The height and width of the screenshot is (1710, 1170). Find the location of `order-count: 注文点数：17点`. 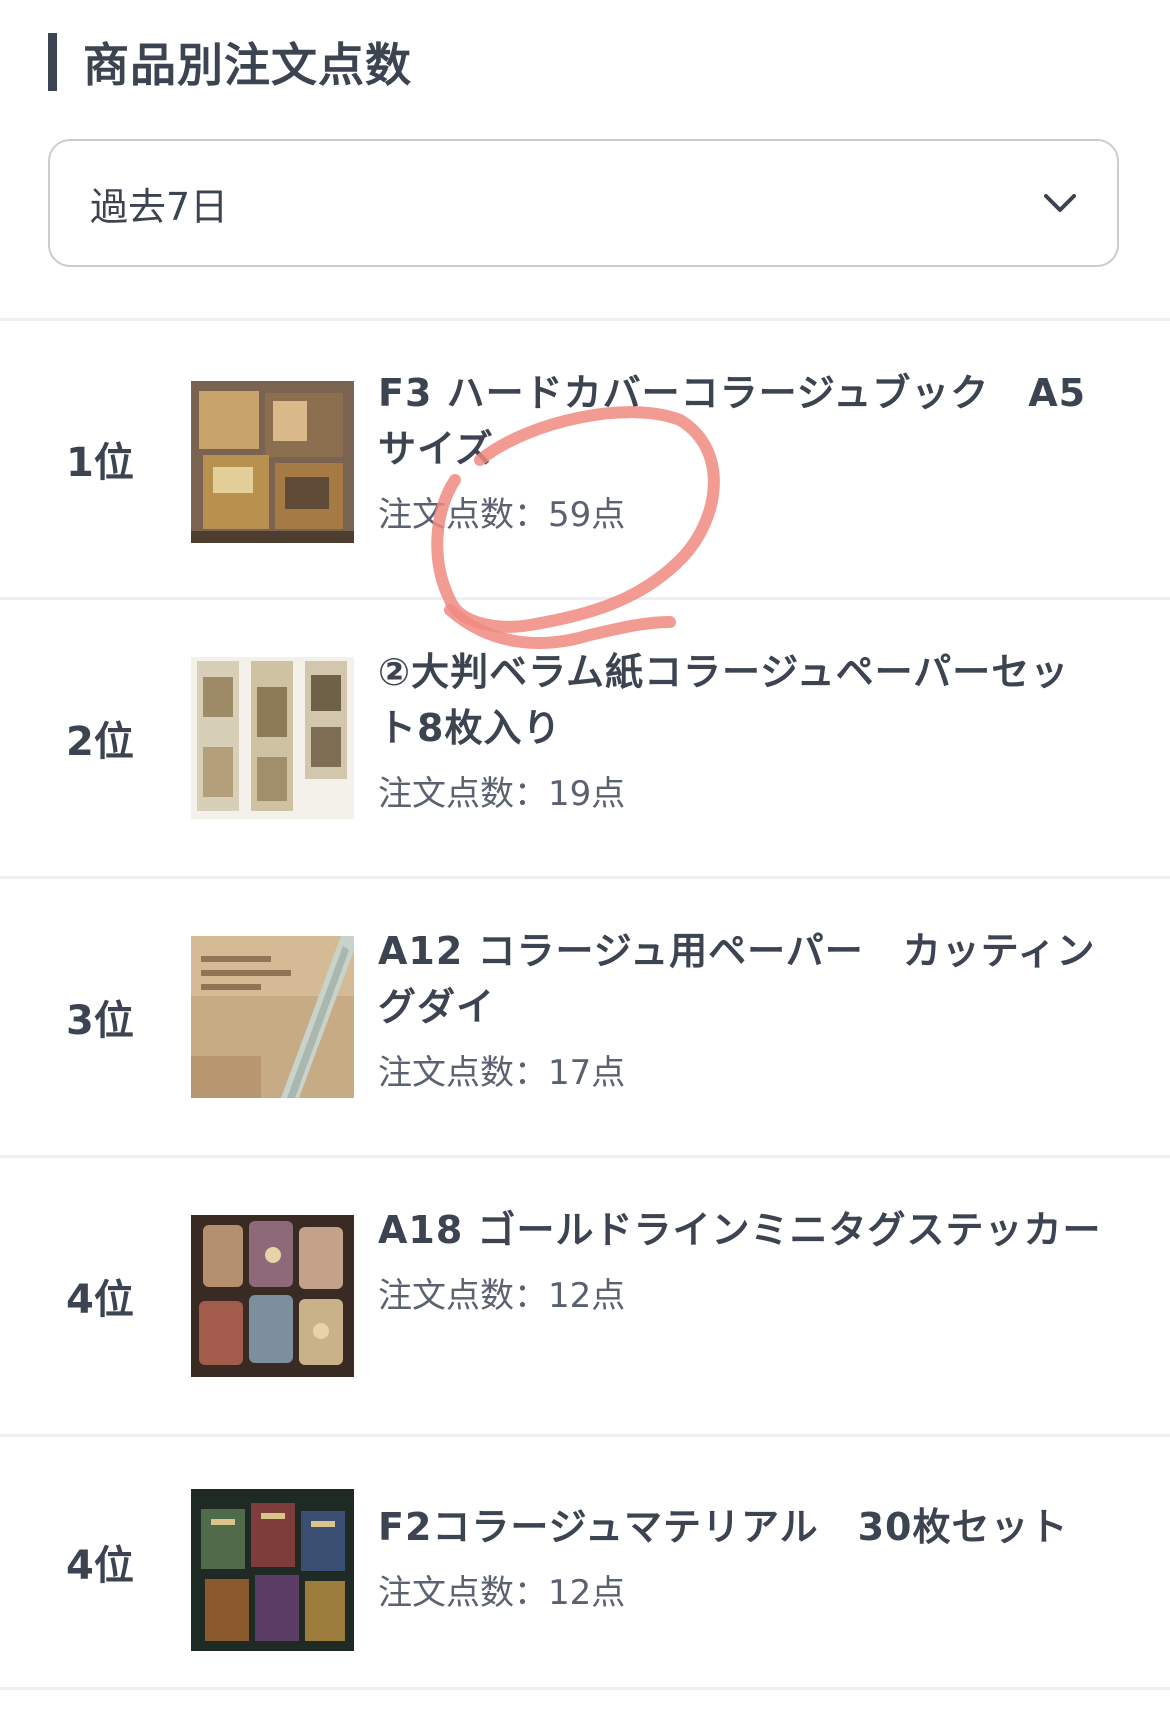

order-count: 注文点数：17点 is located at coordinates (502, 1073).